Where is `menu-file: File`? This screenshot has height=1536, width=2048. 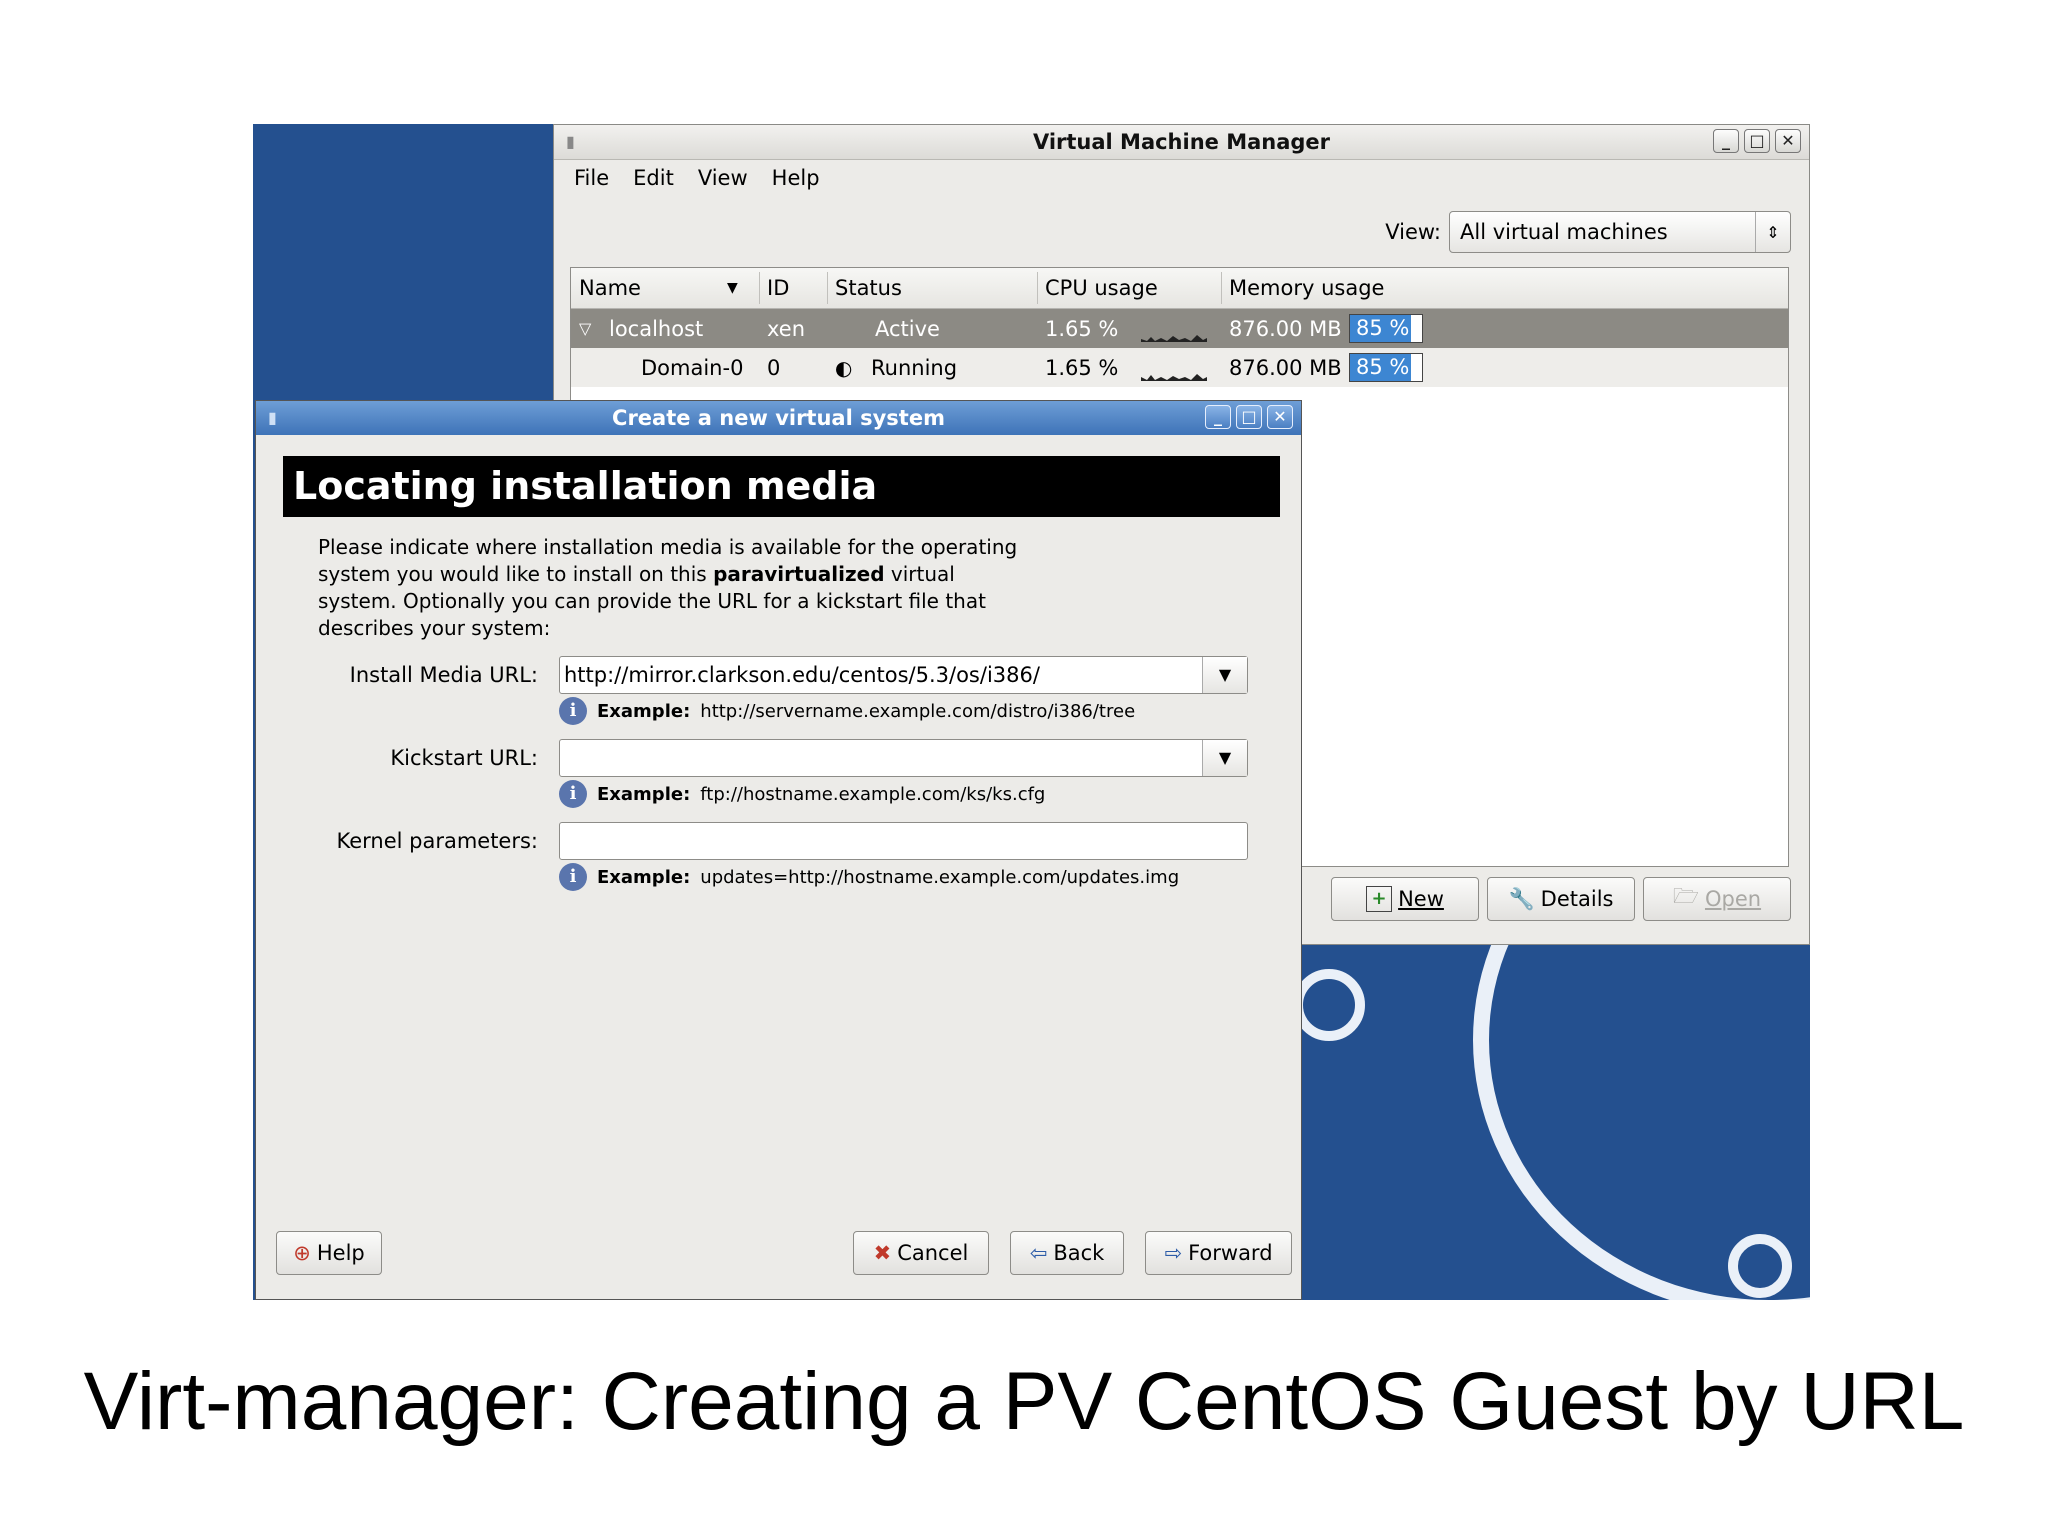
menu-file: File is located at coordinates (591, 178).